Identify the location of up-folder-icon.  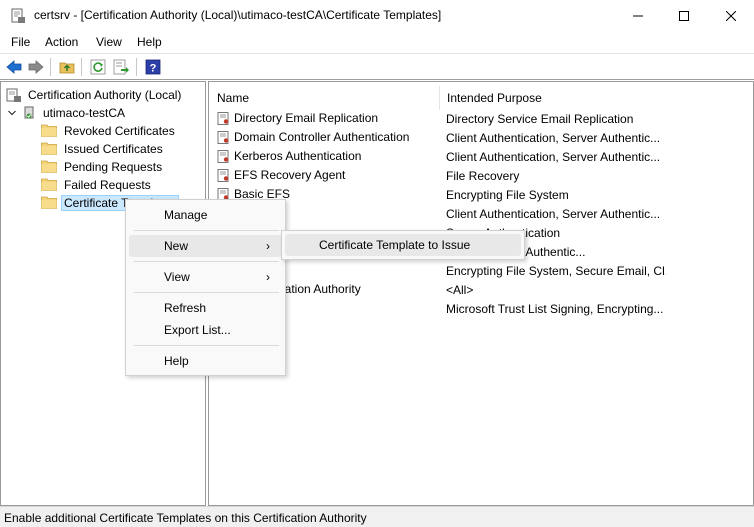
(67, 68).